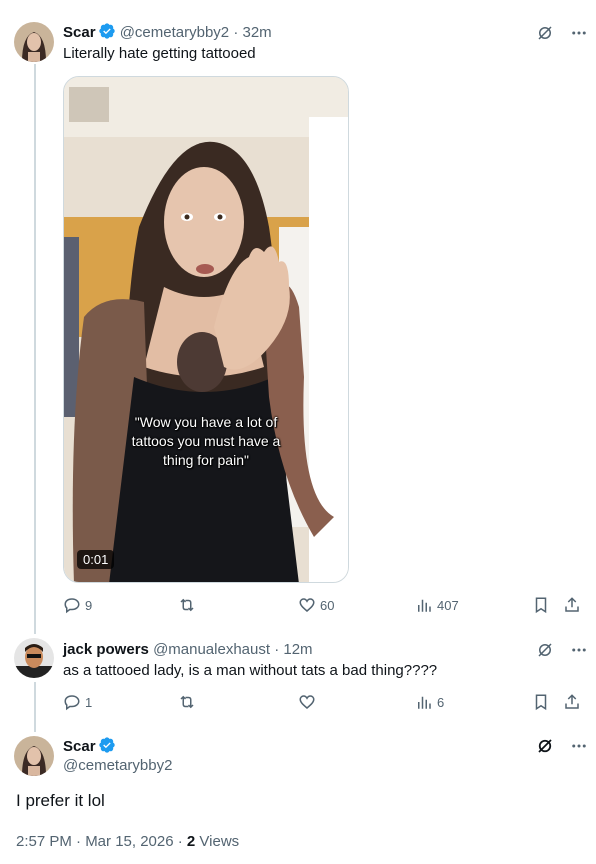 The image size is (596, 864). What do you see at coordinates (217, 841) in the screenshot?
I see `views-label: Views` at bounding box center [217, 841].